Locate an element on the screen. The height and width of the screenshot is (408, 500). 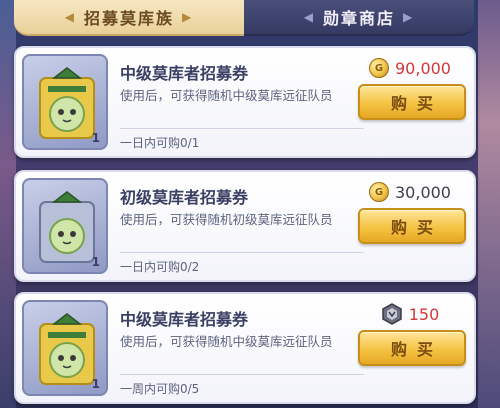
tab-recruit: ◀ 招募莫库族 ▶ is located at coordinates (129, 18).